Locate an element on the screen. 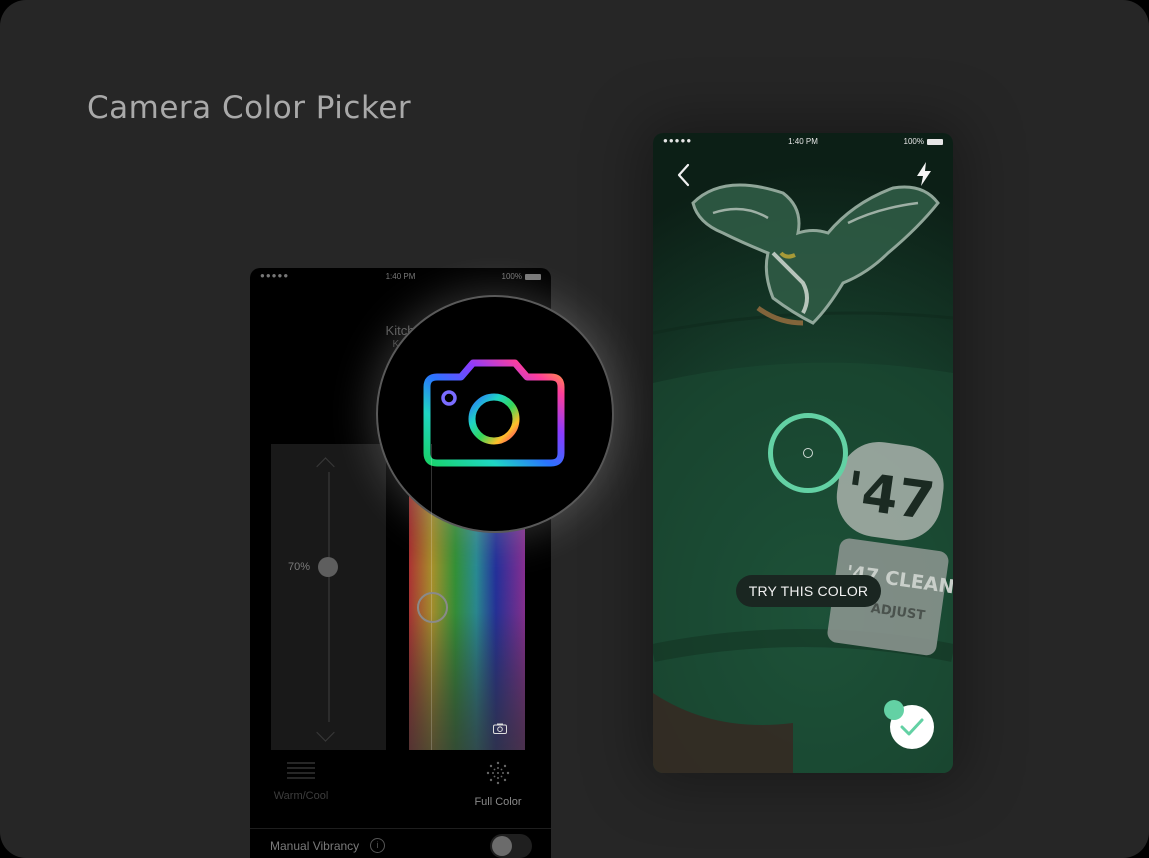  mode-warm-cool: Warm/Cool is located at coordinates (301, 782).